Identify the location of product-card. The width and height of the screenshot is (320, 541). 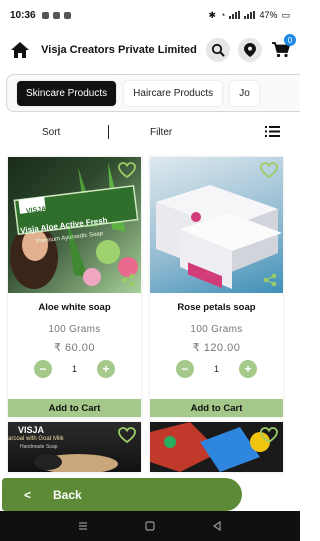
(216, 447).